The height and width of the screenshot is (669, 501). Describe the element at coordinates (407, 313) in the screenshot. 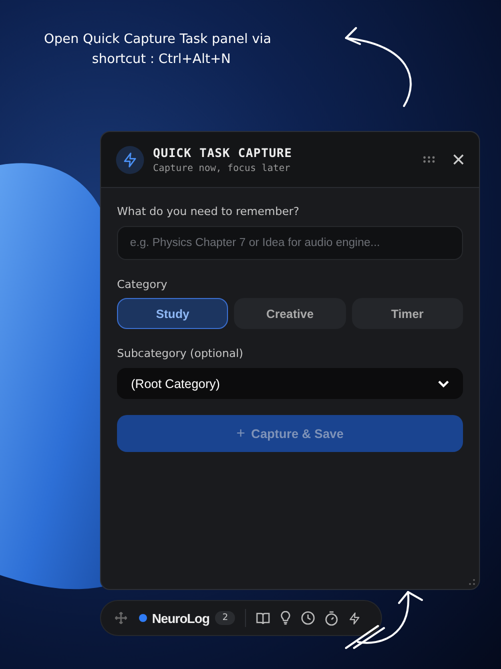

I see `category-tab: Timer` at that location.